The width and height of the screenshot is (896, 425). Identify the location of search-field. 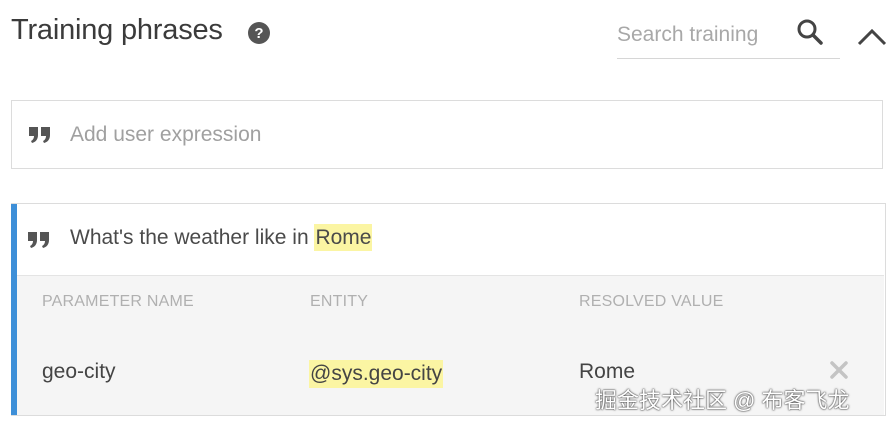
(728, 36).